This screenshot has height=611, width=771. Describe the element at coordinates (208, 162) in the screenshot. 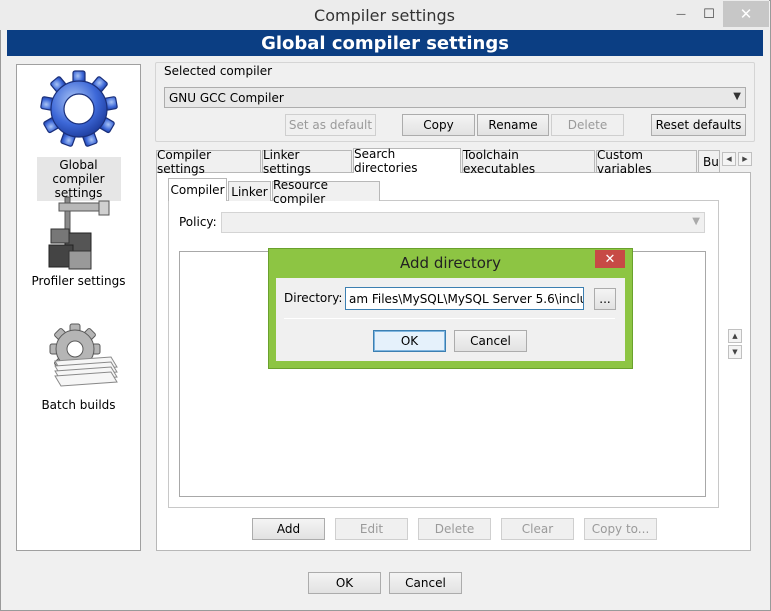

I see `tab-compiler-settings: Compiler settings` at that location.